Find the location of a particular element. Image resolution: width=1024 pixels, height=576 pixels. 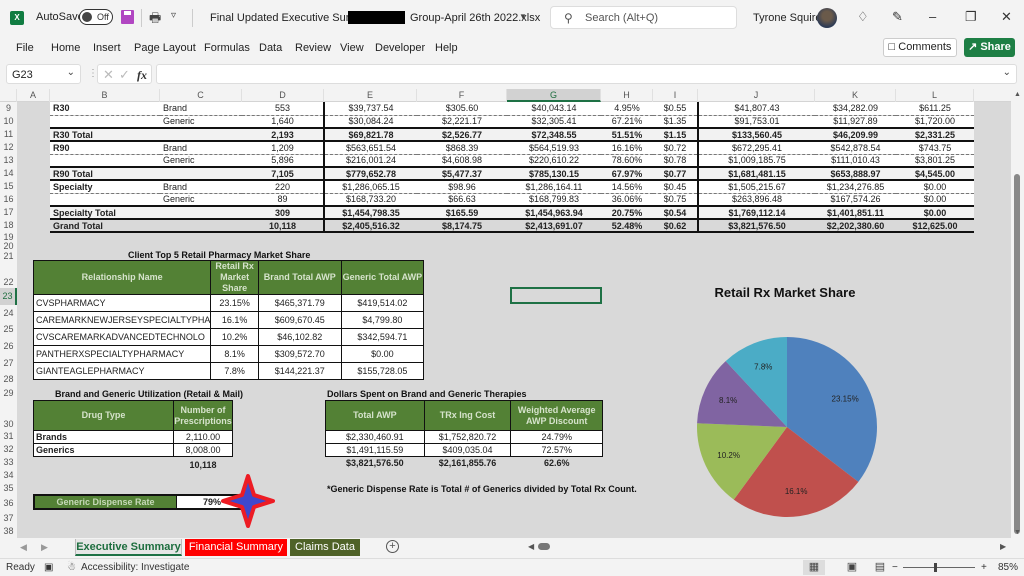

cell-h: 20.75% is located at coordinates (627, 212).